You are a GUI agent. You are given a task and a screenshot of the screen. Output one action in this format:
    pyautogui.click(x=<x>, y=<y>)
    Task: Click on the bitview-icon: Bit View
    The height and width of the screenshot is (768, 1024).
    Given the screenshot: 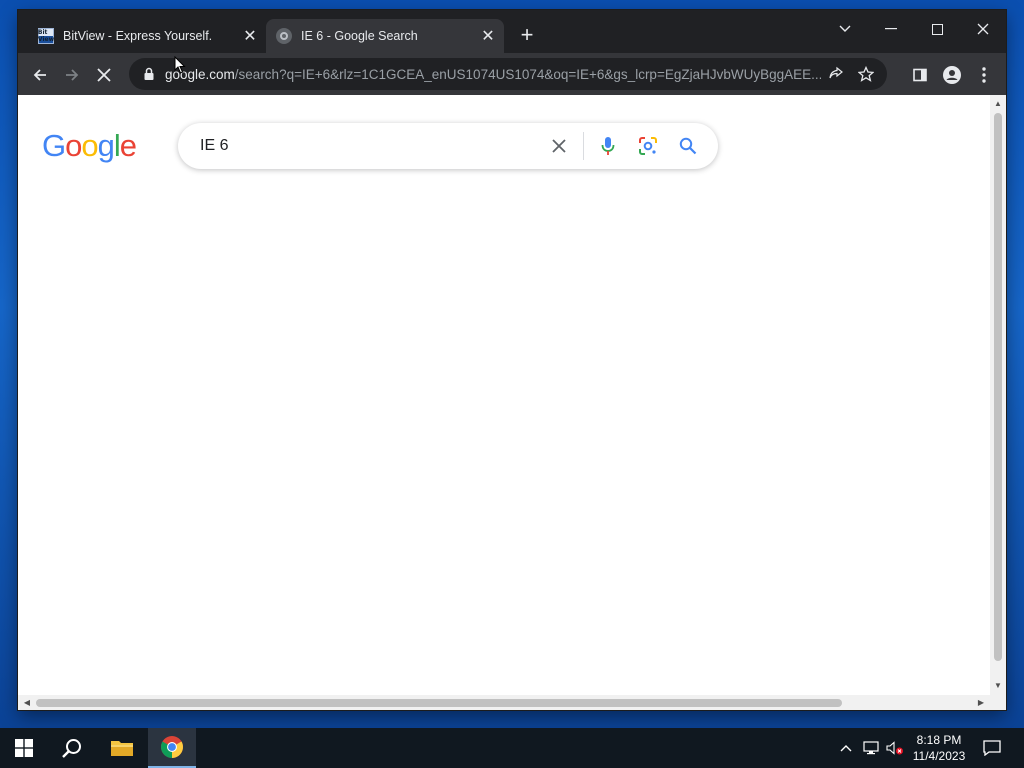 What is the action you would take?
    pyautogui.click(x=46, y=36)
    